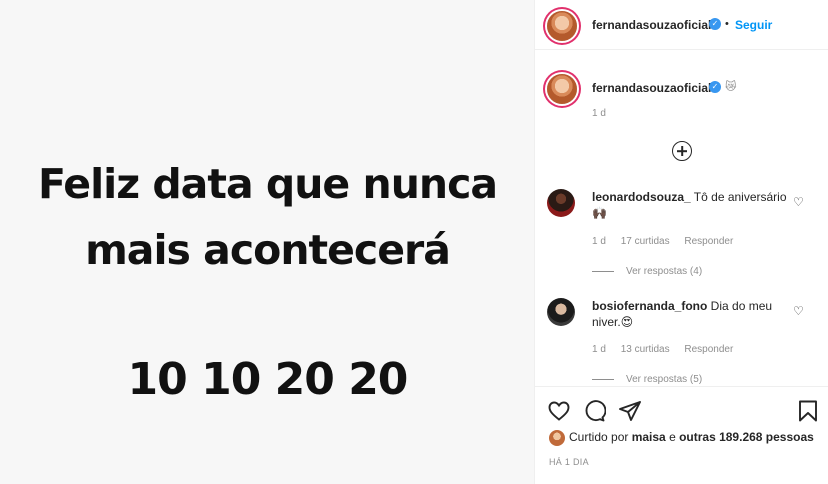 The width and height of the screenshot is (828, 484). I want to click on comment-text: bosiofernanda_fono Dia do meu niver.😍, so click(692, 314).